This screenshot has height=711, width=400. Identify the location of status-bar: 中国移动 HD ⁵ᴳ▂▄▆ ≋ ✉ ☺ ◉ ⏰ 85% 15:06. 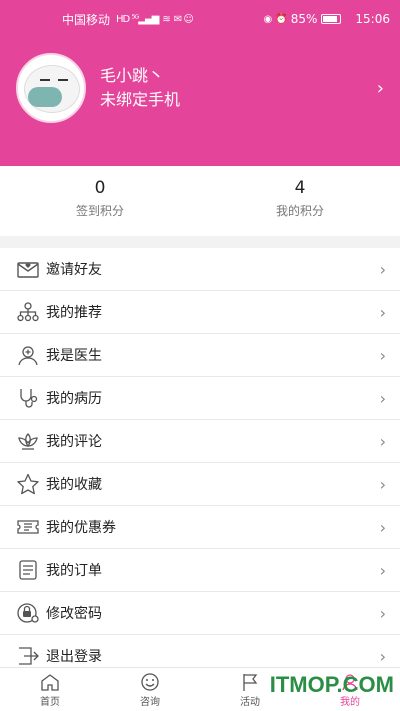
(200, 19).